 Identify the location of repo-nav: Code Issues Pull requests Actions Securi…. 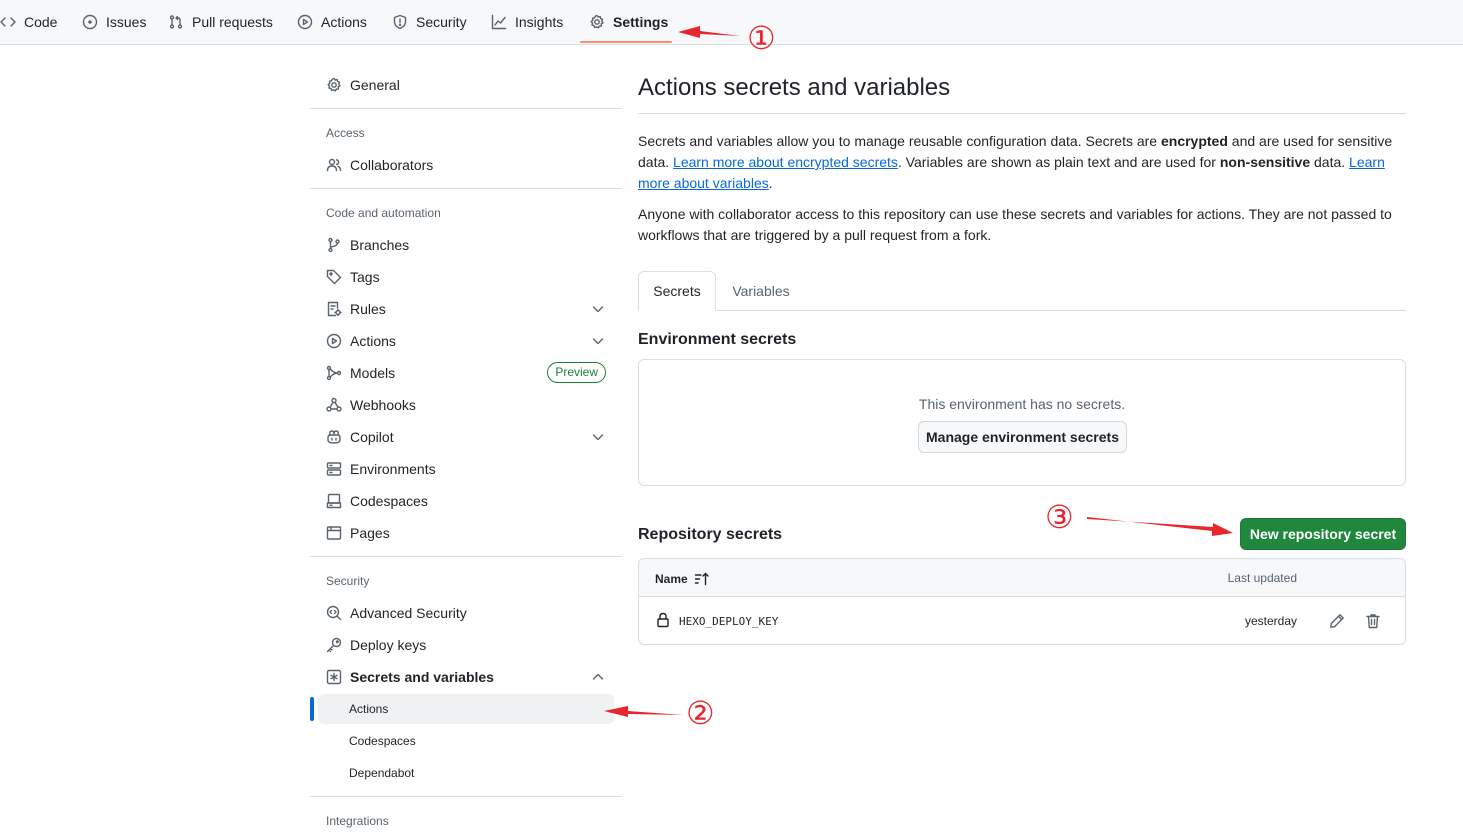
(731, 22).